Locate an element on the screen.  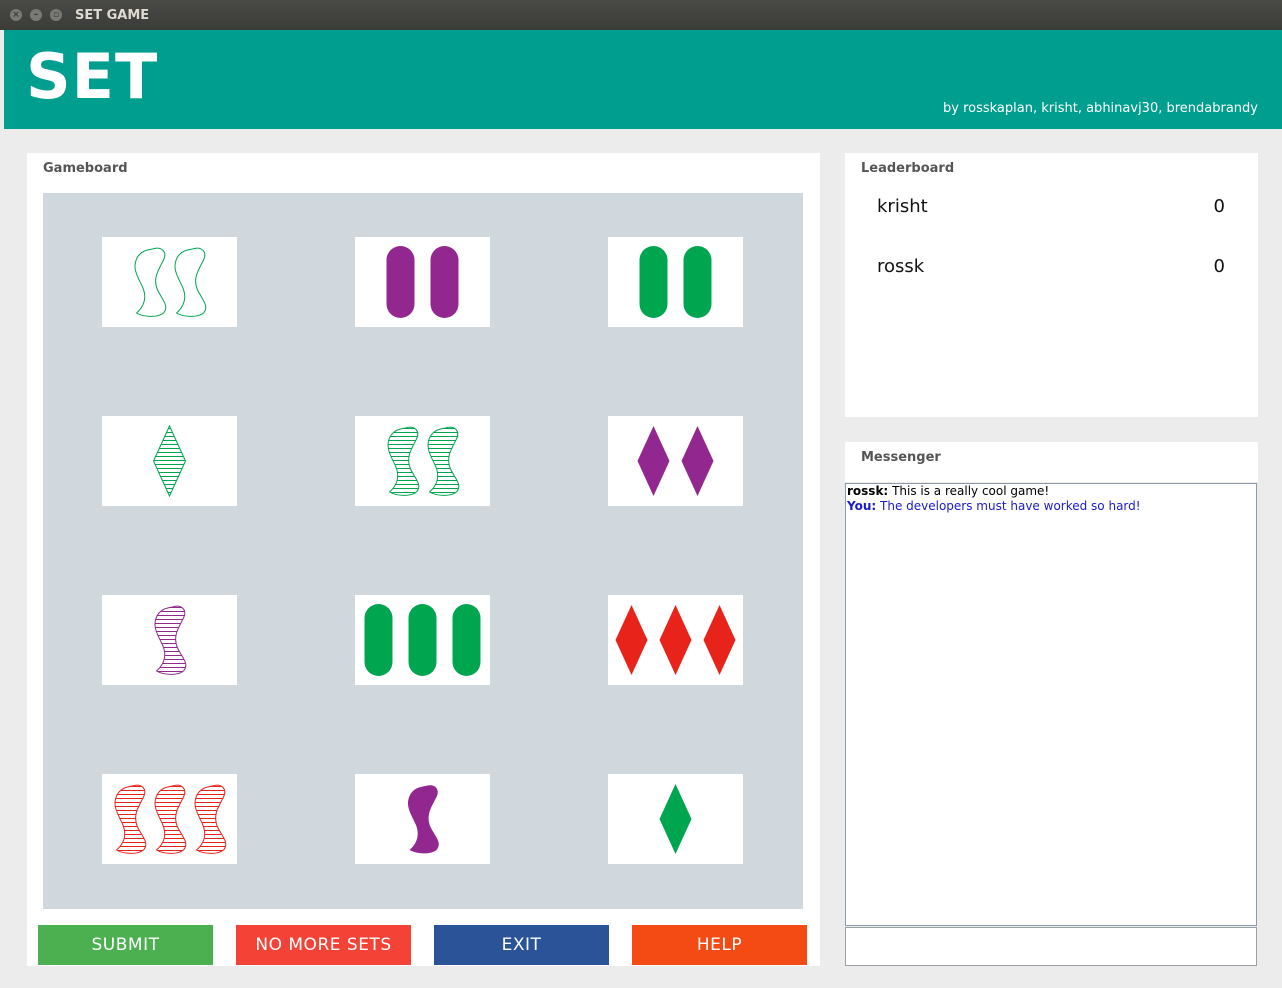
player-name: krisht is located at coordinates (902, 206).